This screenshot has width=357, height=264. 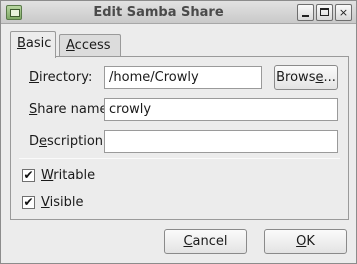 What do you see at coordinates (210, 241) in the screenshot?
I see `cancel-label: ancel` at bounding box center [210, 241].